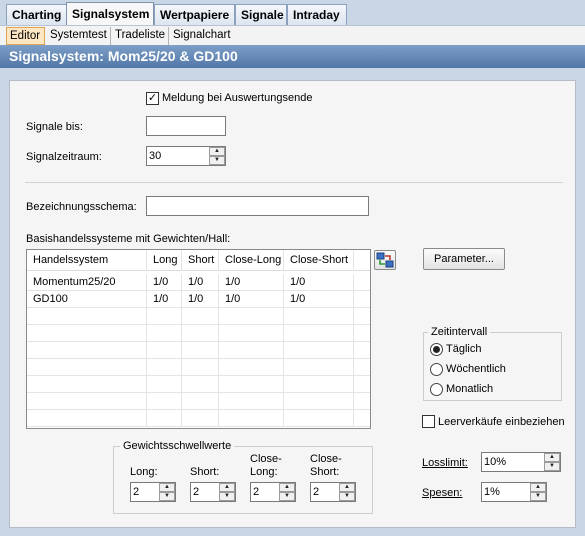 This screenshot has height=536, width=585. Describe the element at coordinates (251, 260) in the screenshot. I see `col-close-long: Close-Long` at that location.